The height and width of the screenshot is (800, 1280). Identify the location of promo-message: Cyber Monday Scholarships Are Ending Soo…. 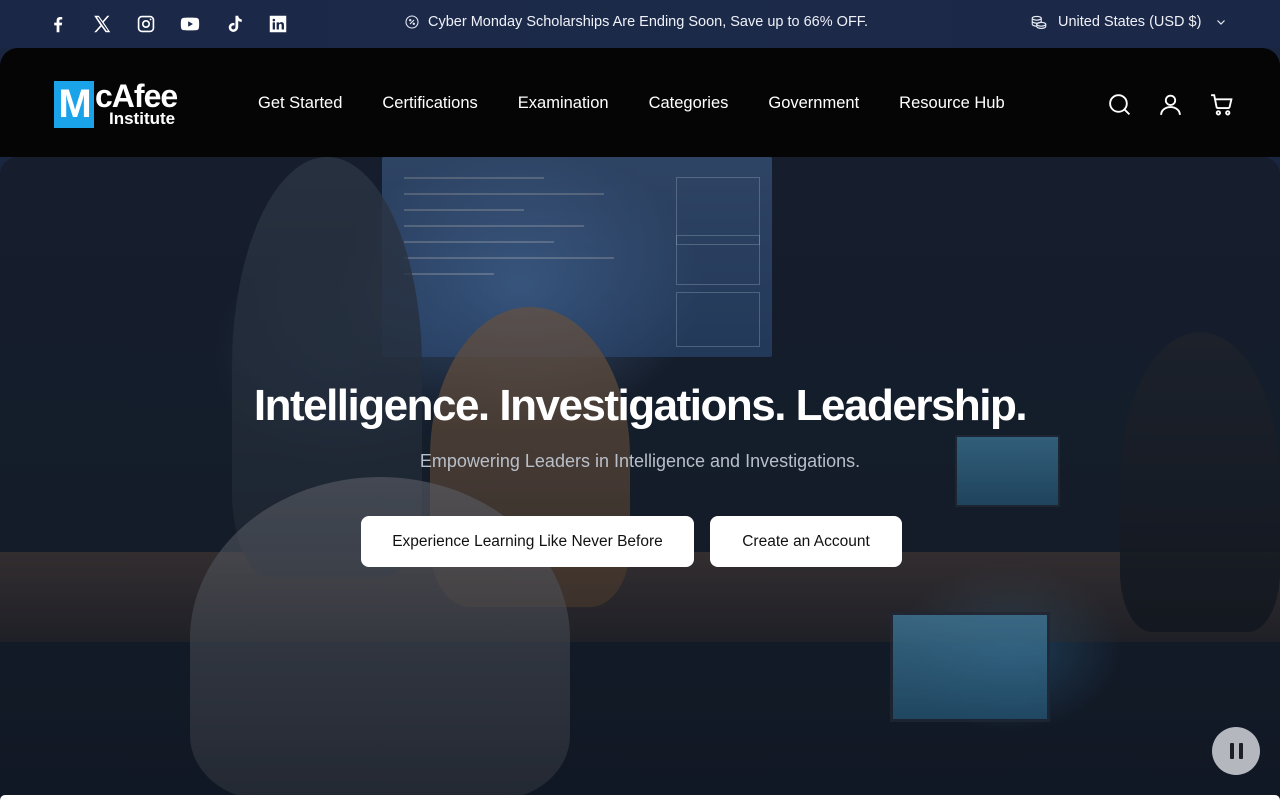
(636, 22).